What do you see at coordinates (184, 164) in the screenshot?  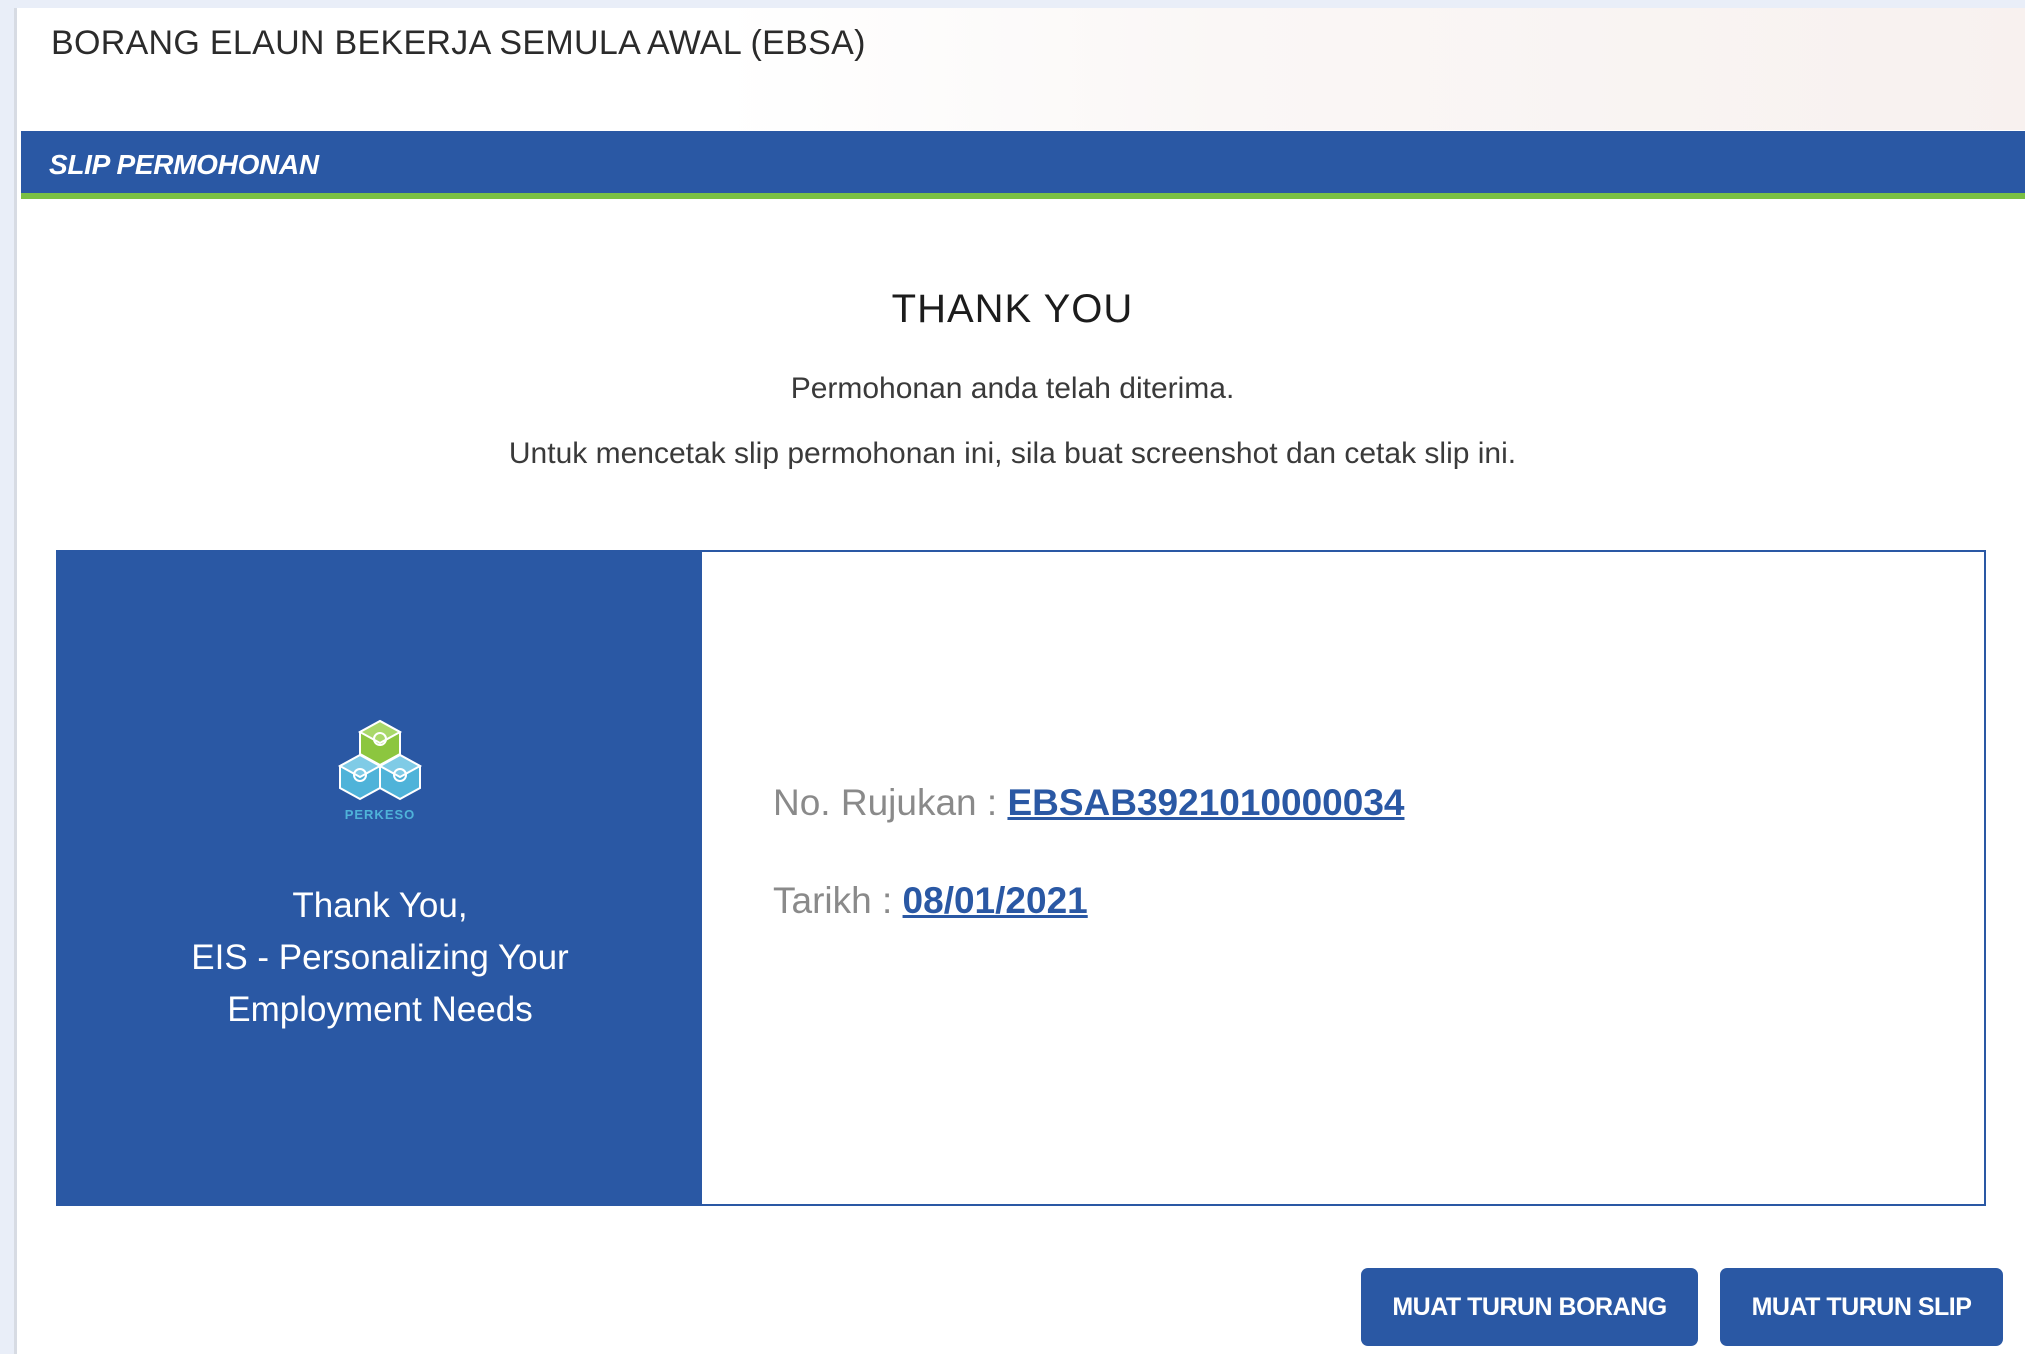 I see `section-title: SLIP PERMOHONAN` at bounding box center [184, 164].